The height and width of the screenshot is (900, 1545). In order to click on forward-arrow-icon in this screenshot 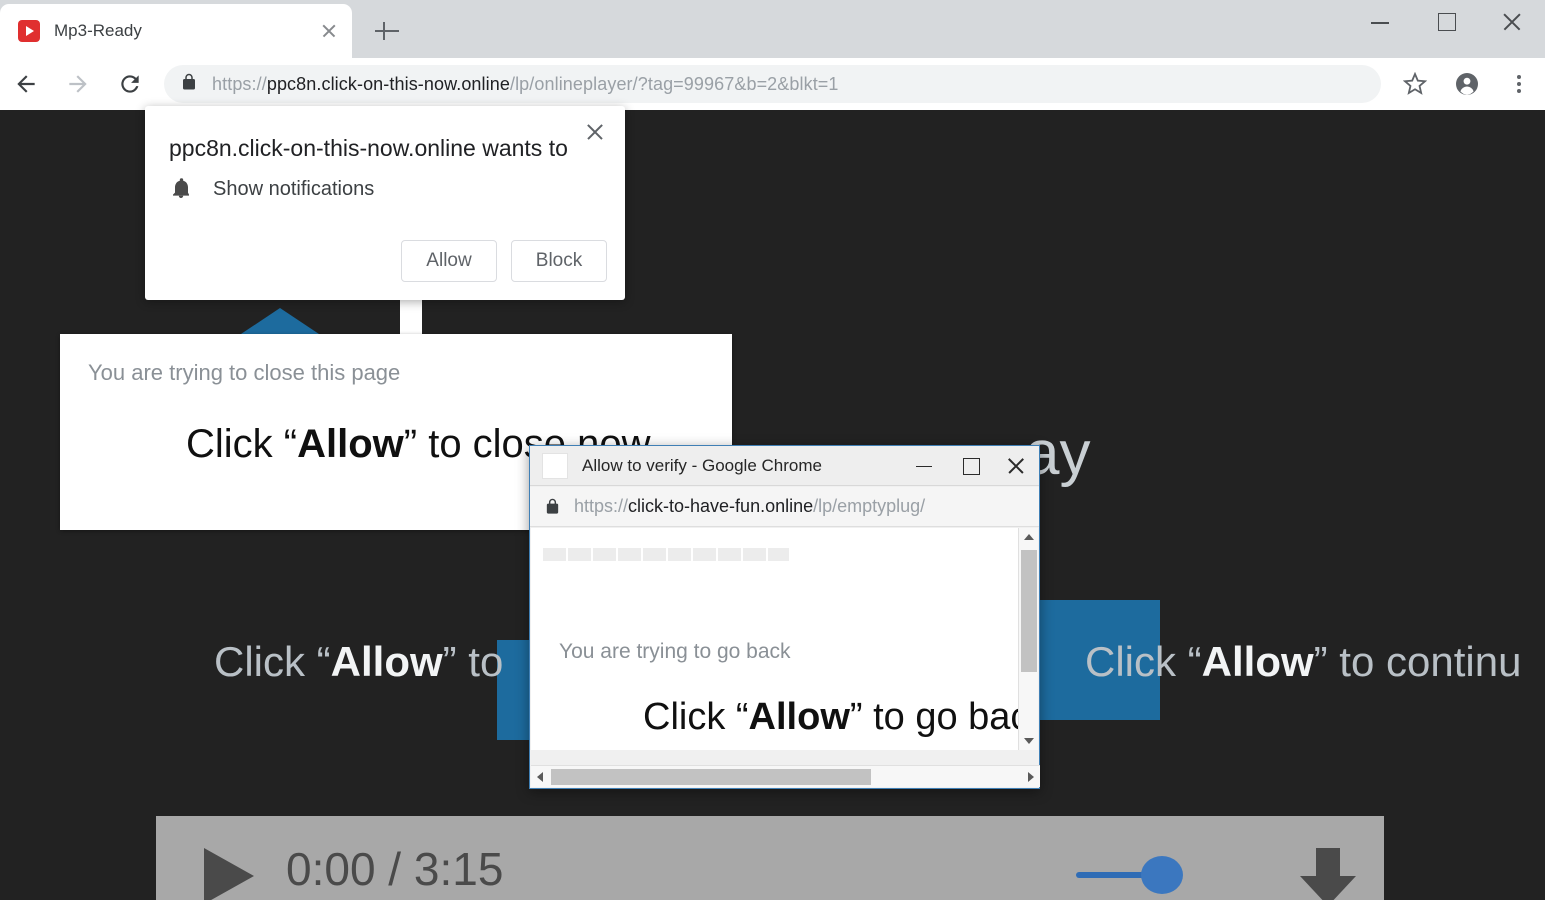, I will do `click(78, 84)`.